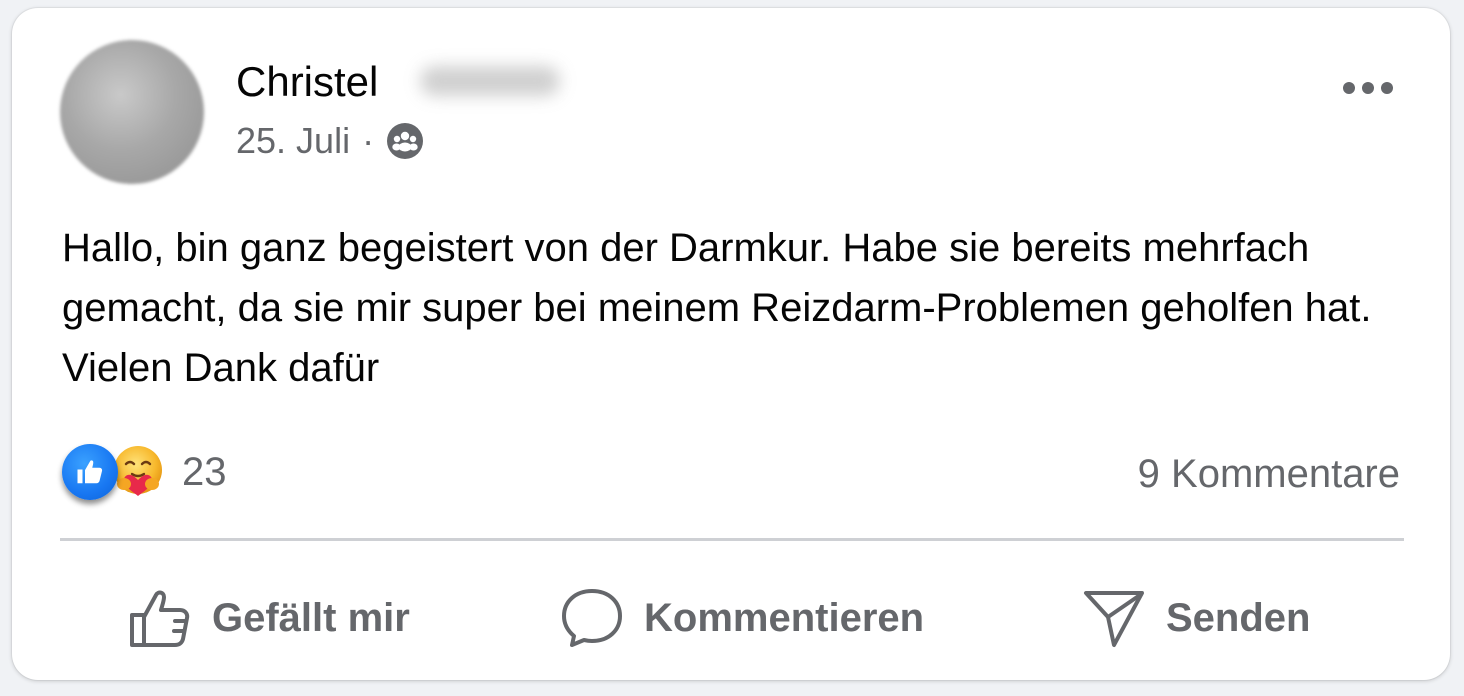  What do you see at coordinates (592, 618) in the screenshot?
I see `speech-bubble-icon` at bounding box center [592, 618].